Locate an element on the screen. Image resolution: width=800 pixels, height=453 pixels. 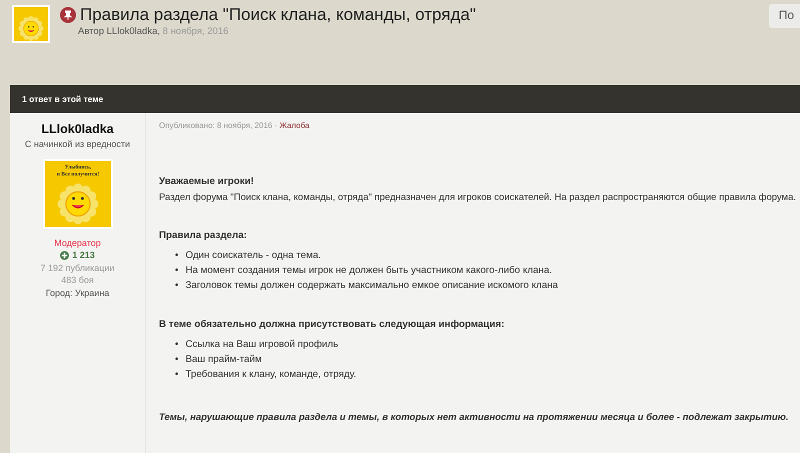
reputation-count: 1 213 is located at coordinates (83, 255).